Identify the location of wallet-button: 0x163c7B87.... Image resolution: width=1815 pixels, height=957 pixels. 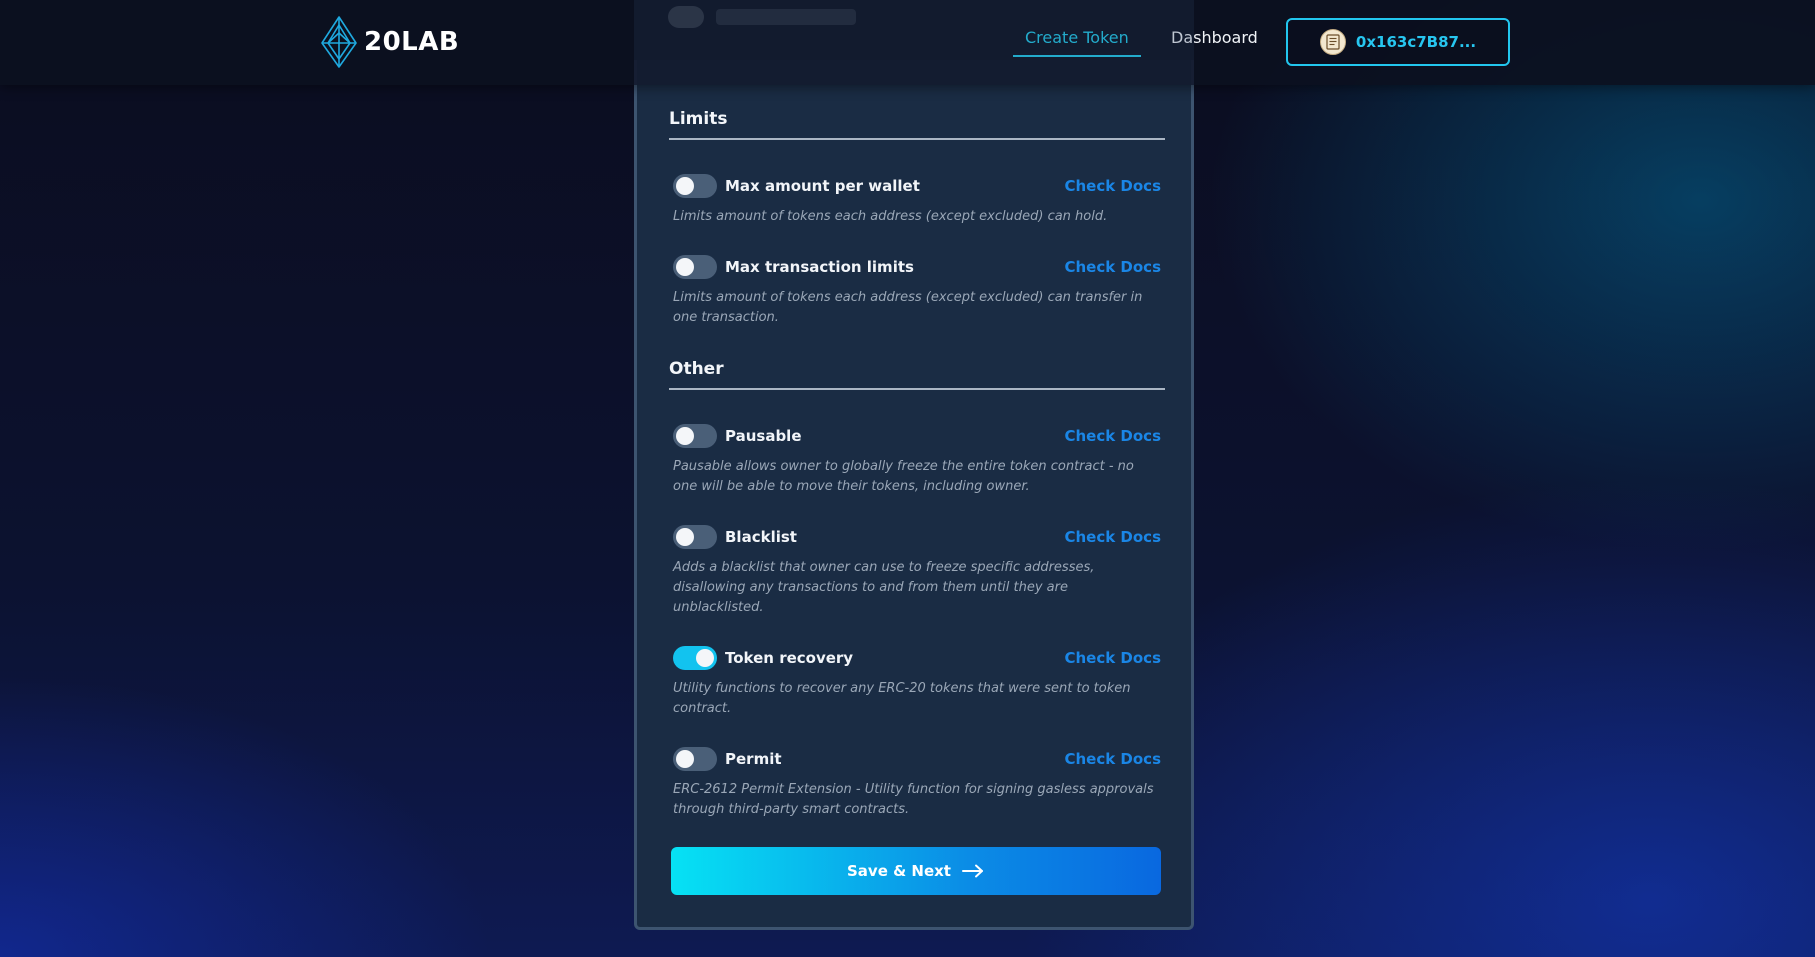
(1398, 42).